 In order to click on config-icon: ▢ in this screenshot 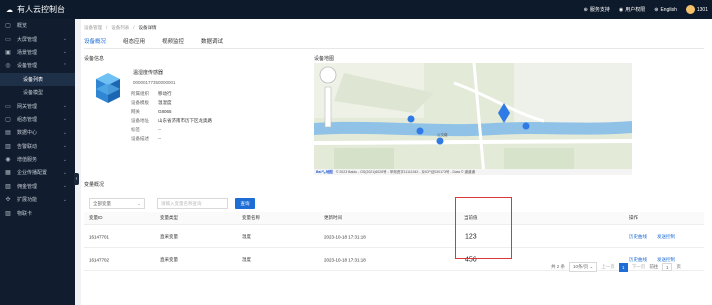, I will do `click(8, 119)`.